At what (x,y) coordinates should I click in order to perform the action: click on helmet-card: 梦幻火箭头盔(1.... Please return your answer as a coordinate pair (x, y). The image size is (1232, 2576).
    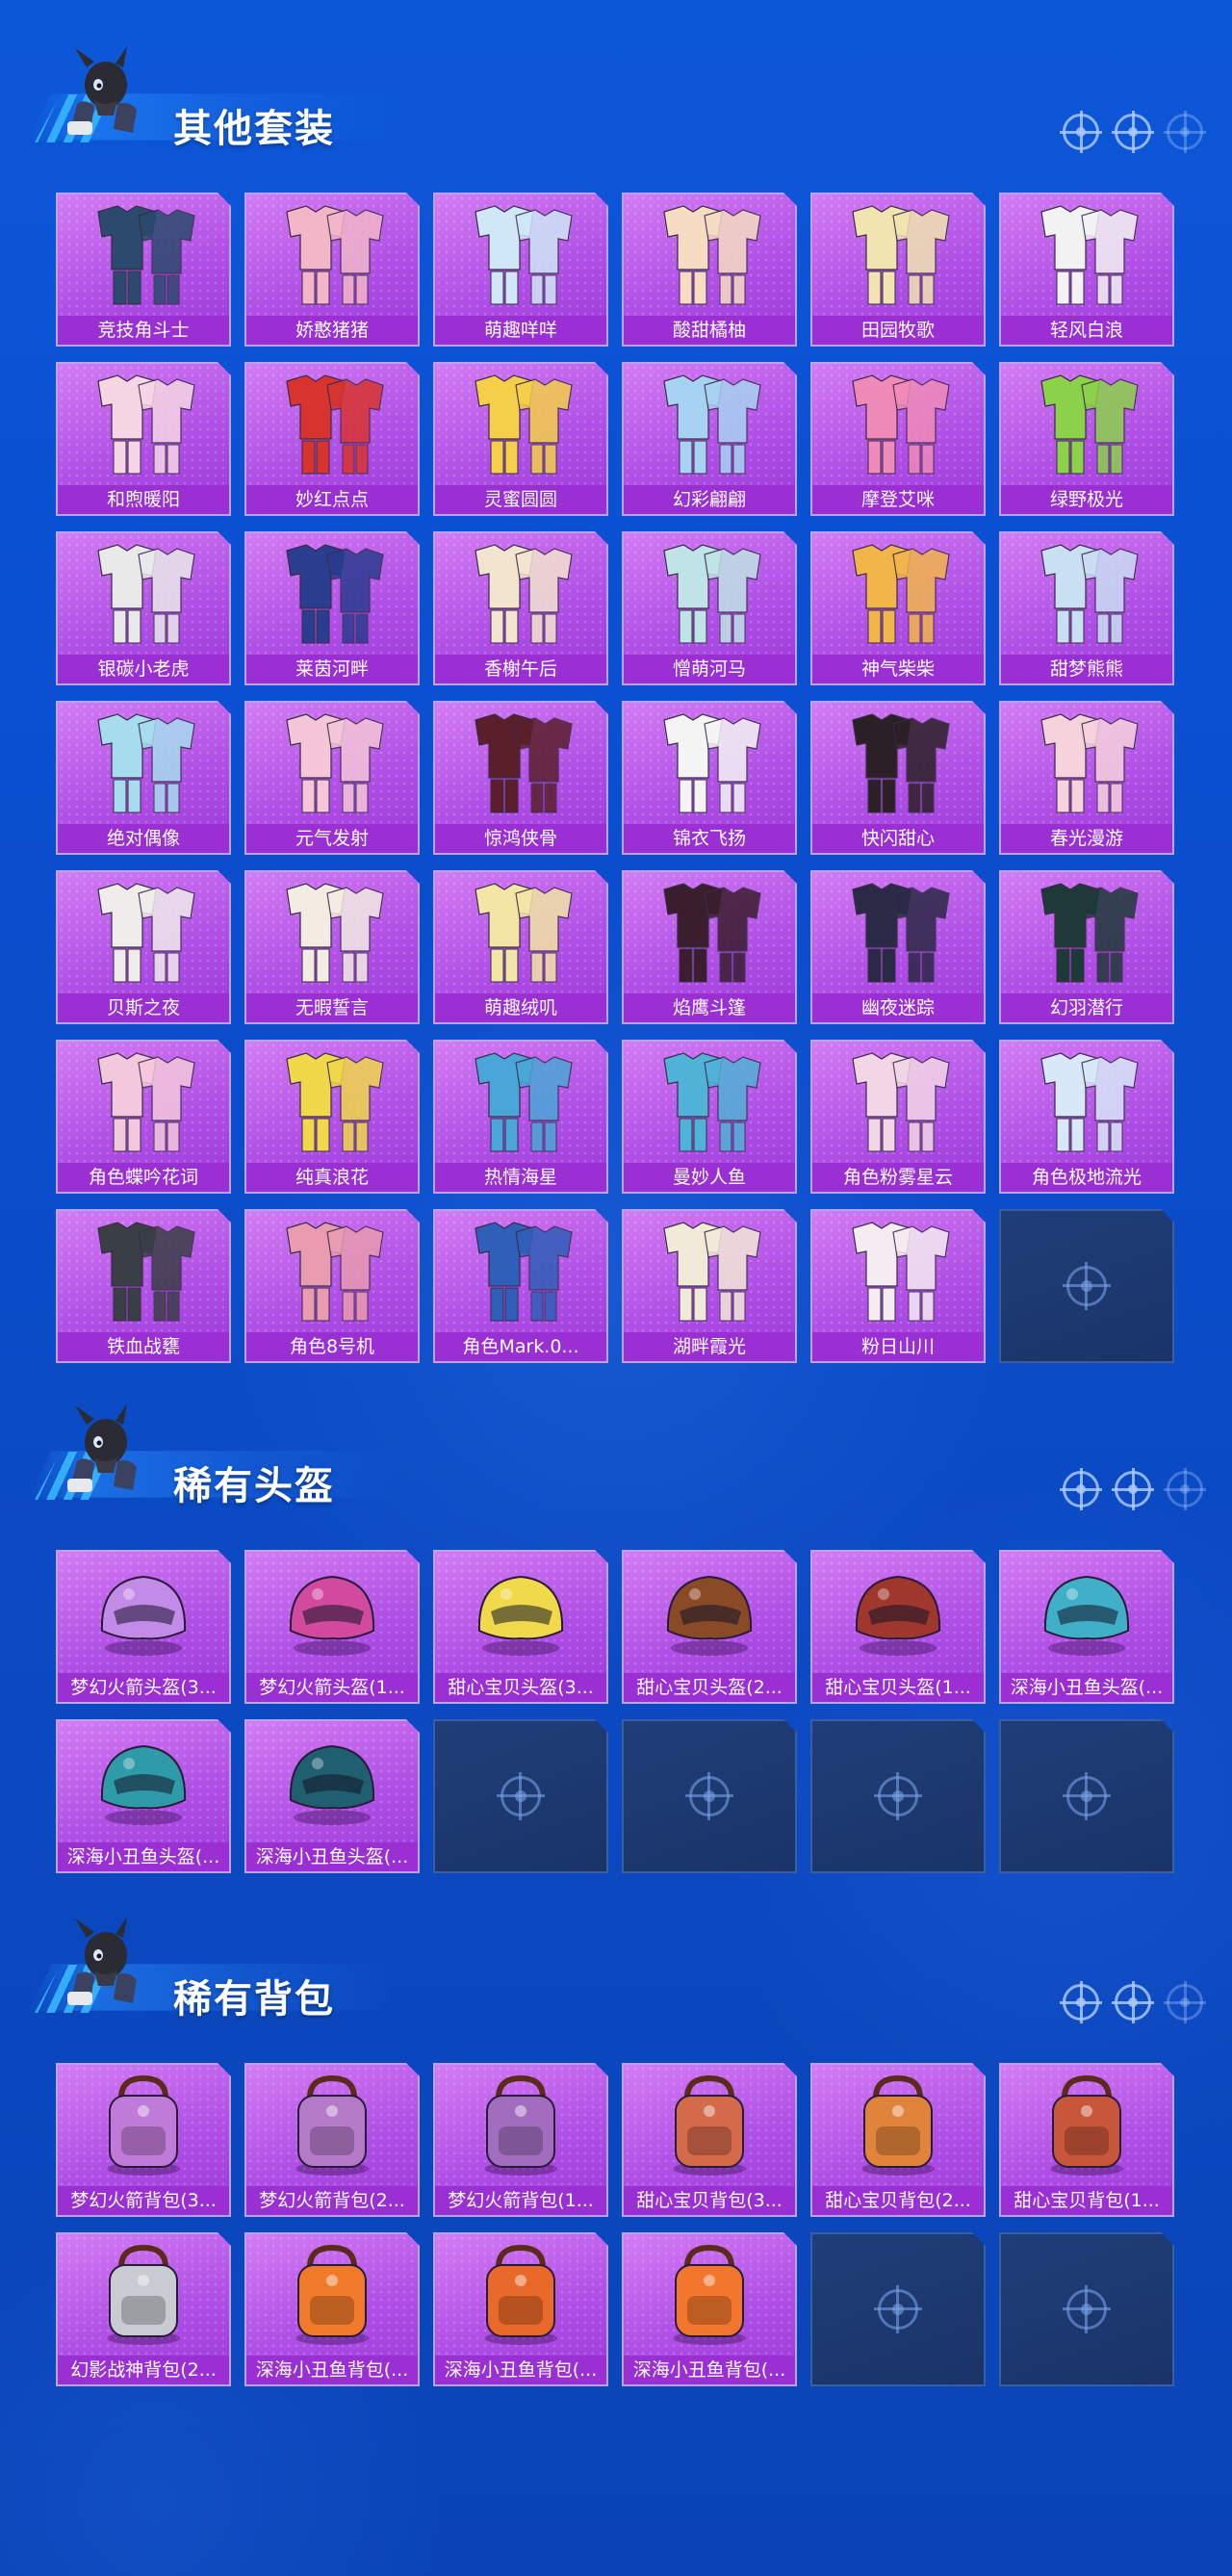
    Looking at the image, I should click on (332, 1627).